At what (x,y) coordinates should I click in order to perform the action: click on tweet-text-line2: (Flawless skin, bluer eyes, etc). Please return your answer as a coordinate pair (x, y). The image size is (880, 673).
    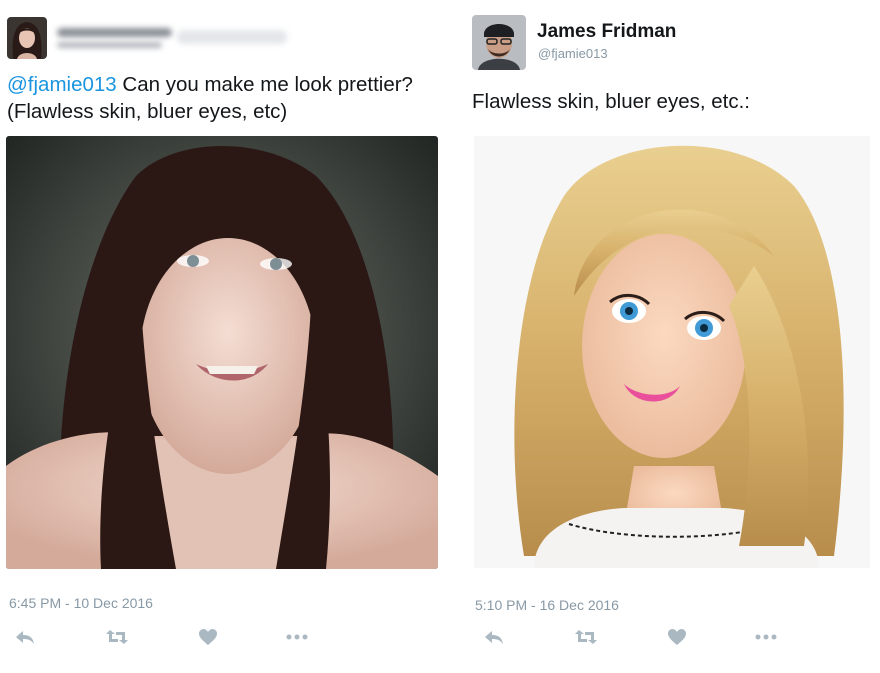
    Looking at the image, I should click on (147, 111).